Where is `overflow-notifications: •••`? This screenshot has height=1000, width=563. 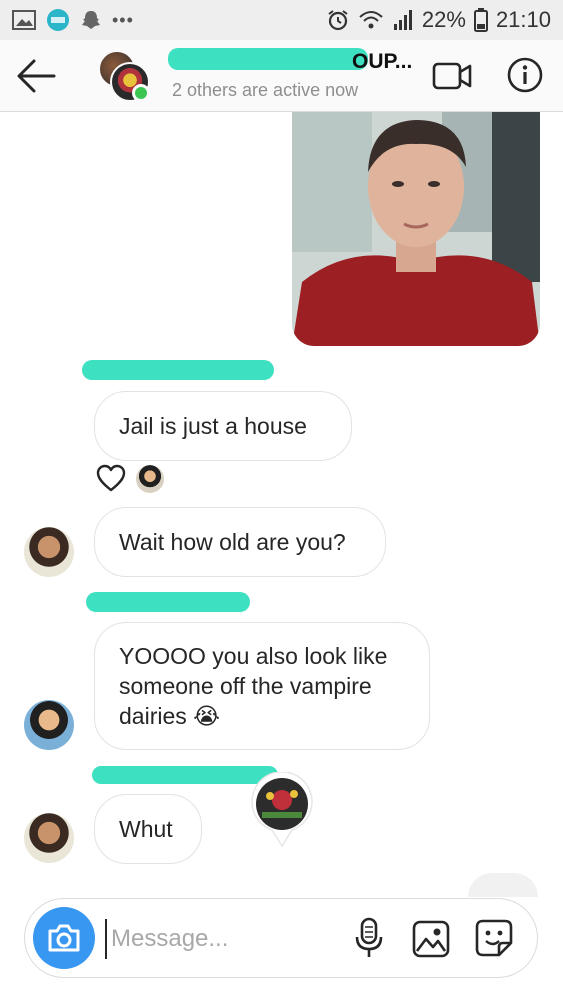
overflow-notifications: ••• is located at coordinates (123, 19).